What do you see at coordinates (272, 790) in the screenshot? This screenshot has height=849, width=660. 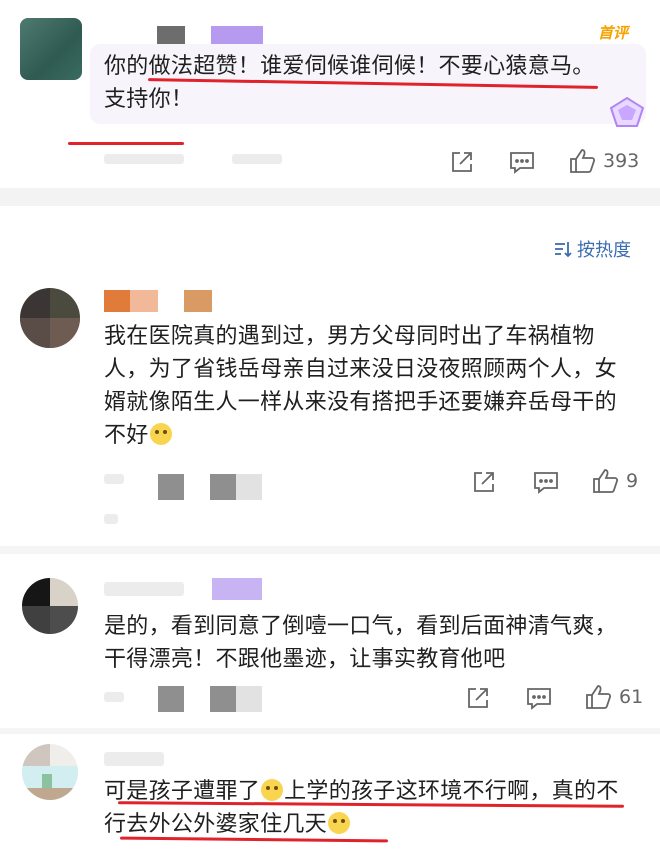 I see `worried-emoji` at bounding box center [272, 790].